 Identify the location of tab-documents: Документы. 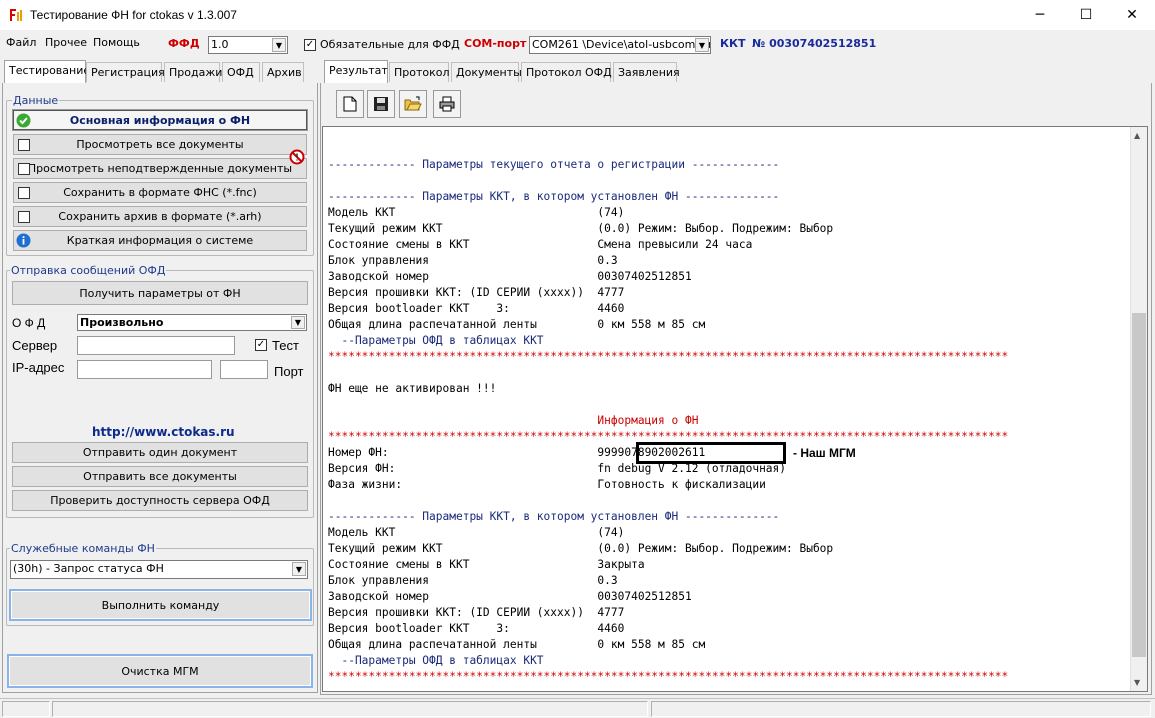
(486, 72).